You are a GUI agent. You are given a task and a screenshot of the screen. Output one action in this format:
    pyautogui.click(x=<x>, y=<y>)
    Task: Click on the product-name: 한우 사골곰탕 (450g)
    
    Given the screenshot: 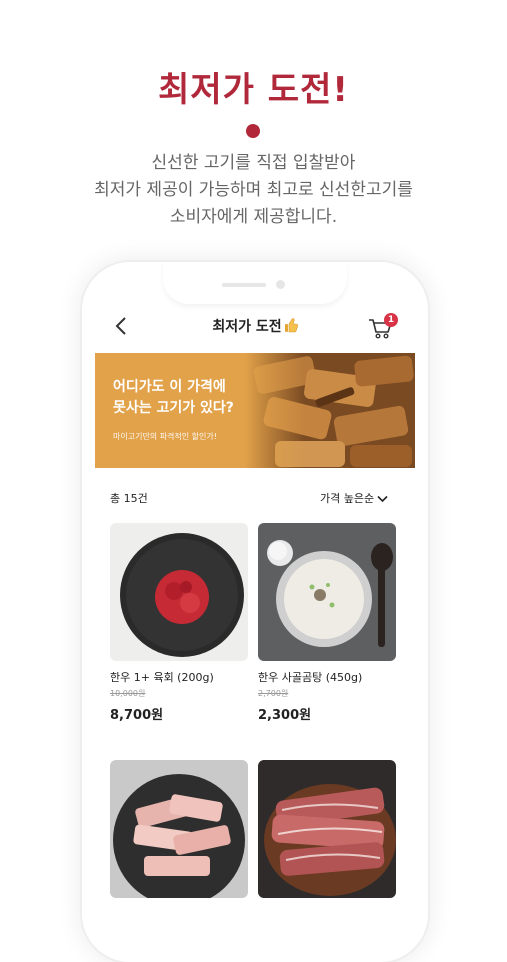 What is the action you would take?
    pyautogui.click(x=310, y=677)
    